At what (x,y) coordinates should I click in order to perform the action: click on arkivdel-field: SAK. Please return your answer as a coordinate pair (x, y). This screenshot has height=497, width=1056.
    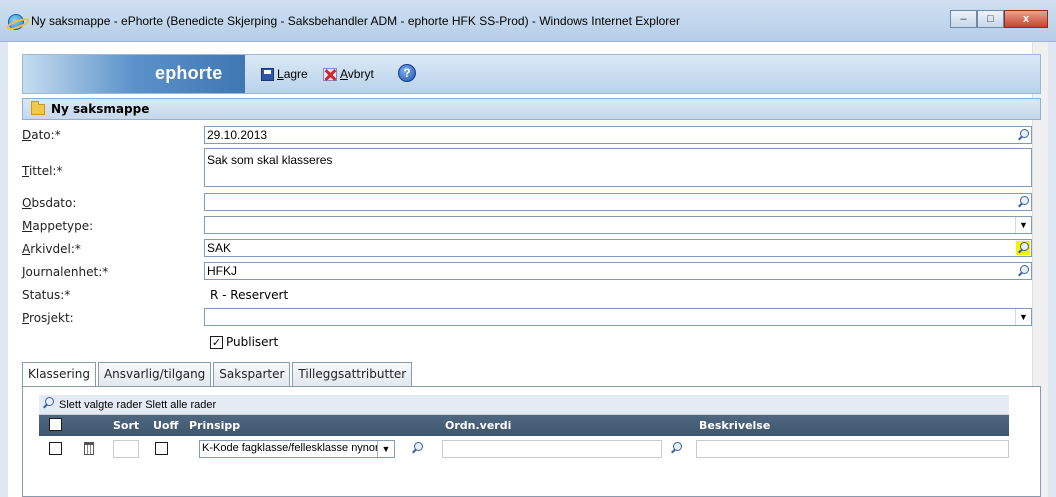
    Looking at the image, I should click on (618, 248).